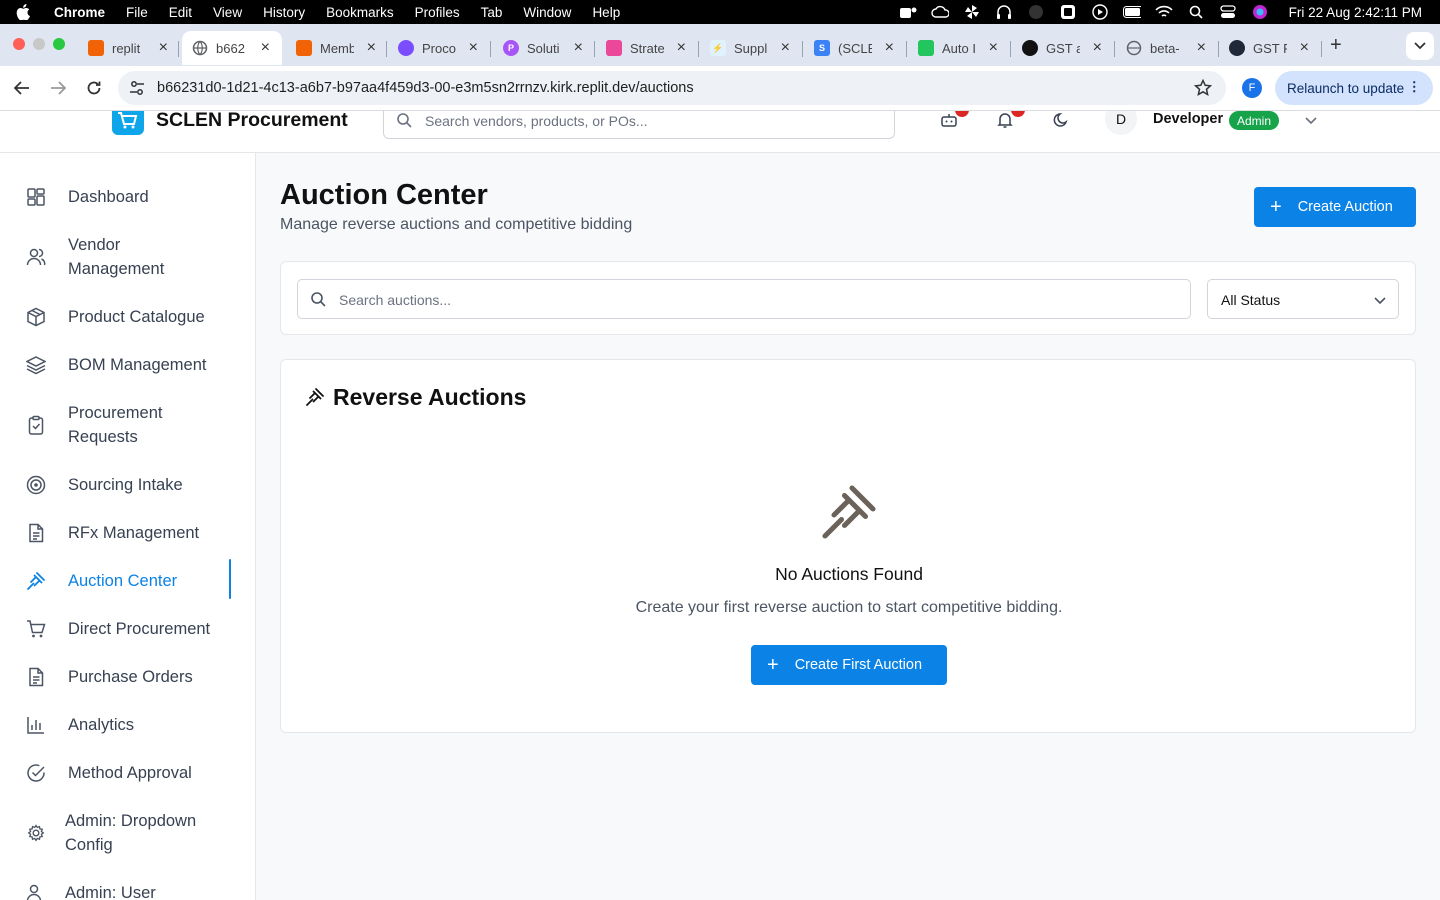  What do you see at coordinates (127, 833) in the screenshot?
I see `sidebar-item-admin-dropdown-config: Admin: Dropdown Config` at bounding box center [127, 833].